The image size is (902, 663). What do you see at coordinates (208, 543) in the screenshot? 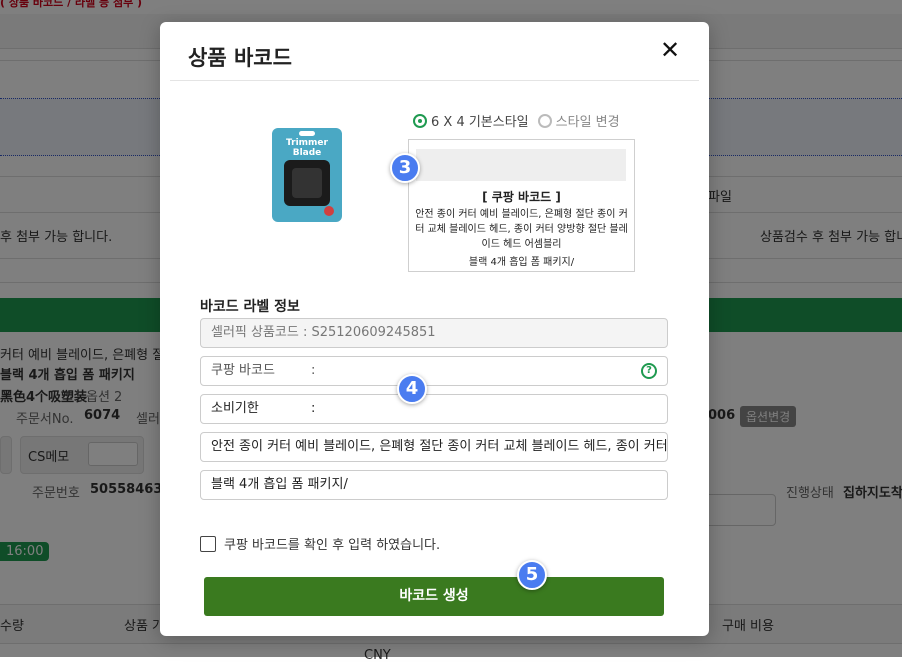
I see `confirm-checkbox` at bounding box center [208, 543].